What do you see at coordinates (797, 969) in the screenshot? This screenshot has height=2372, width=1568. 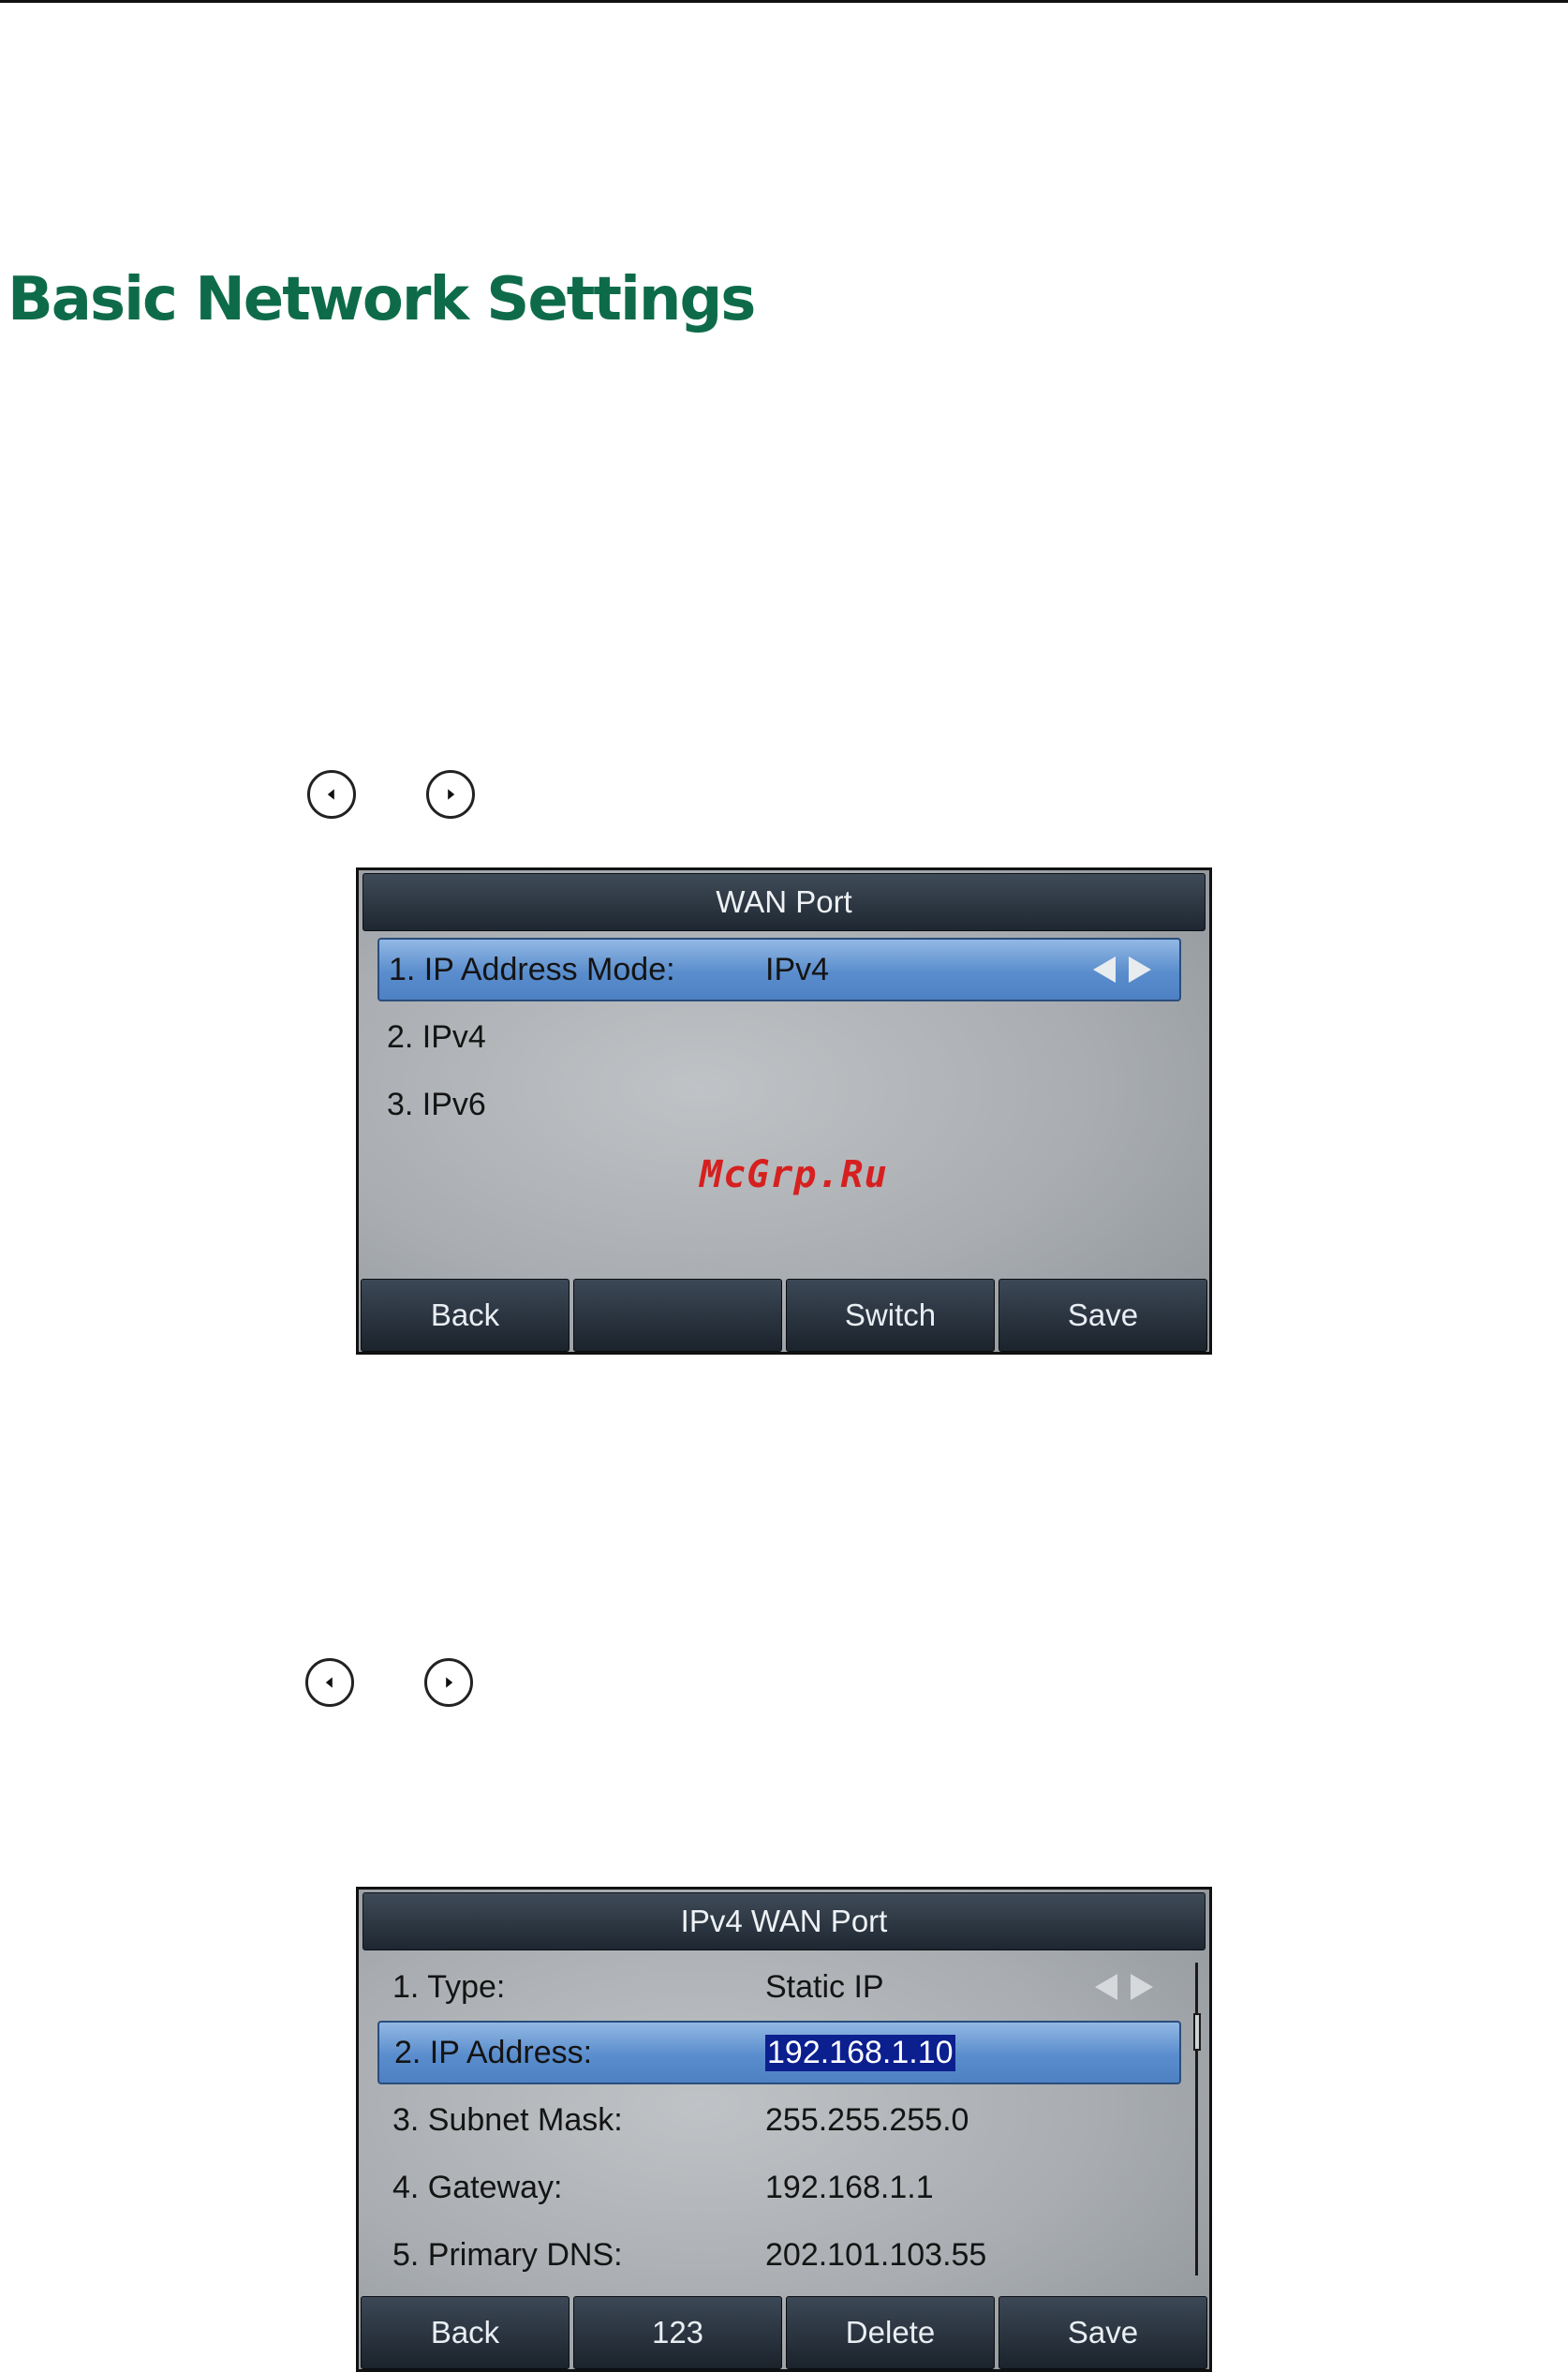 I see `menu-item-value: IPv4` at bounding box center [797, 969].